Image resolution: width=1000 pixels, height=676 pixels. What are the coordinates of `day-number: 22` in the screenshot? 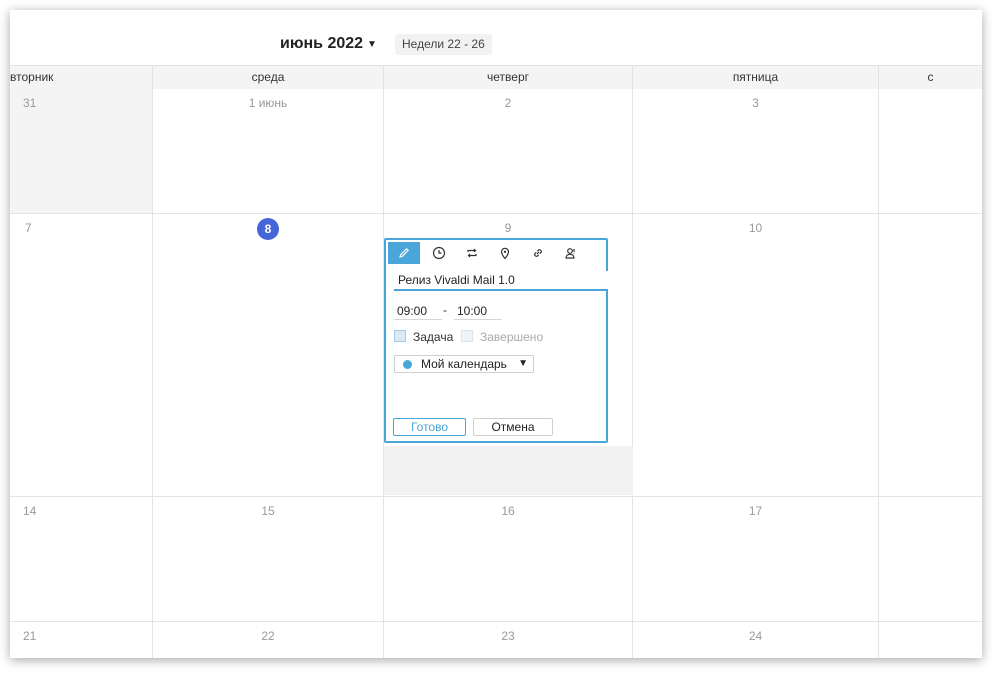 It's located at (268, 636).